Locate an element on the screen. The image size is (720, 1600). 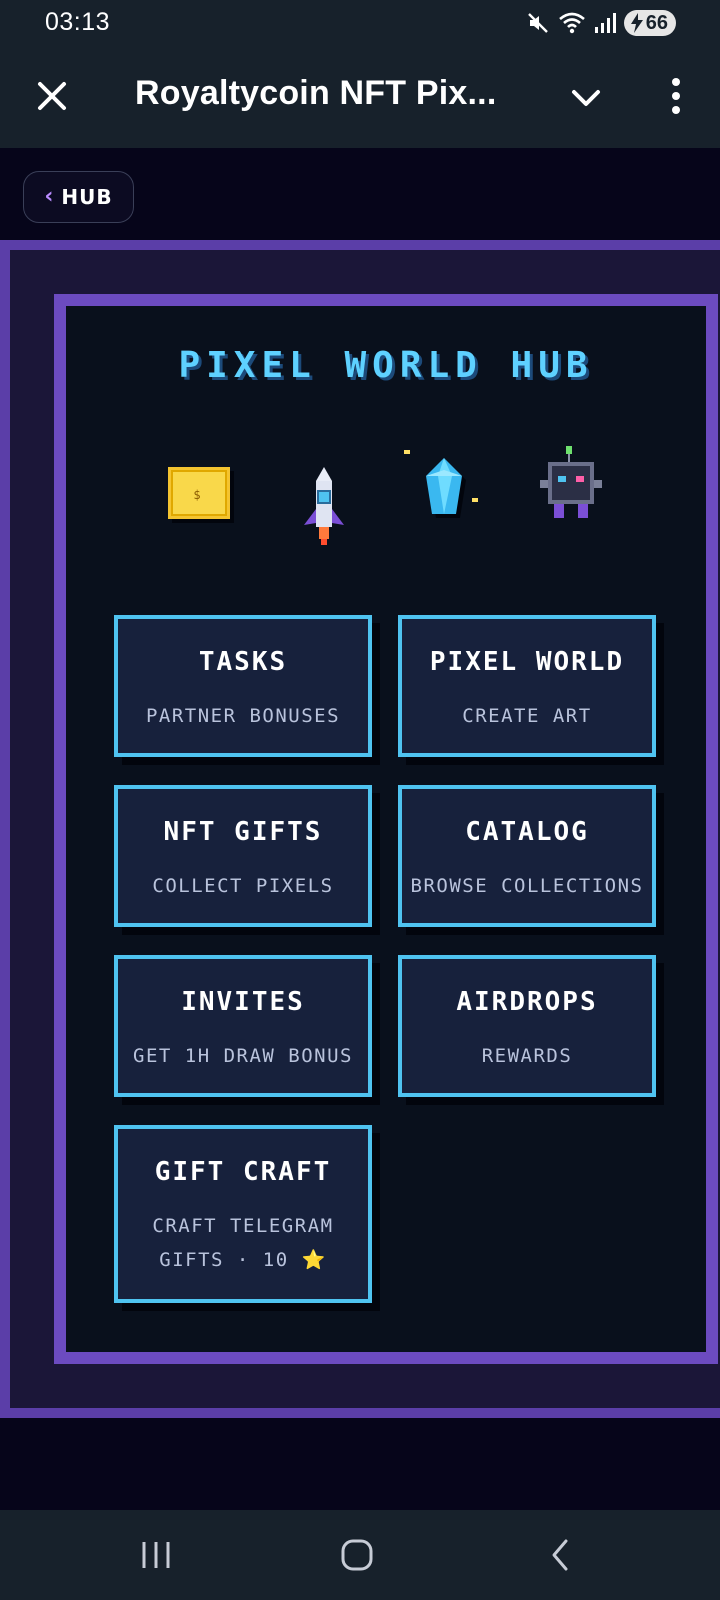
tile-title: INVITES is located at coordinates (243, 1002).